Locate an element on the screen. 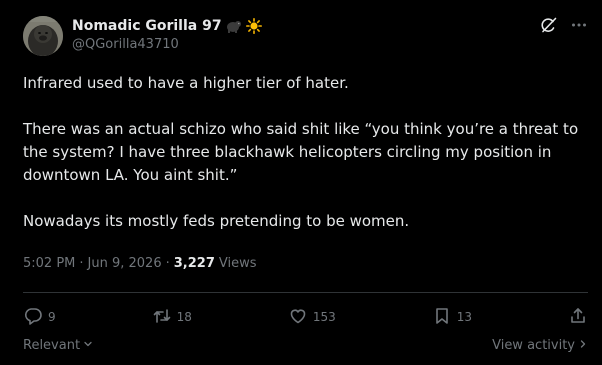 The width and height of the screenshot is (602, 365). chevron-right-icon is located at coordinates (583, 345).